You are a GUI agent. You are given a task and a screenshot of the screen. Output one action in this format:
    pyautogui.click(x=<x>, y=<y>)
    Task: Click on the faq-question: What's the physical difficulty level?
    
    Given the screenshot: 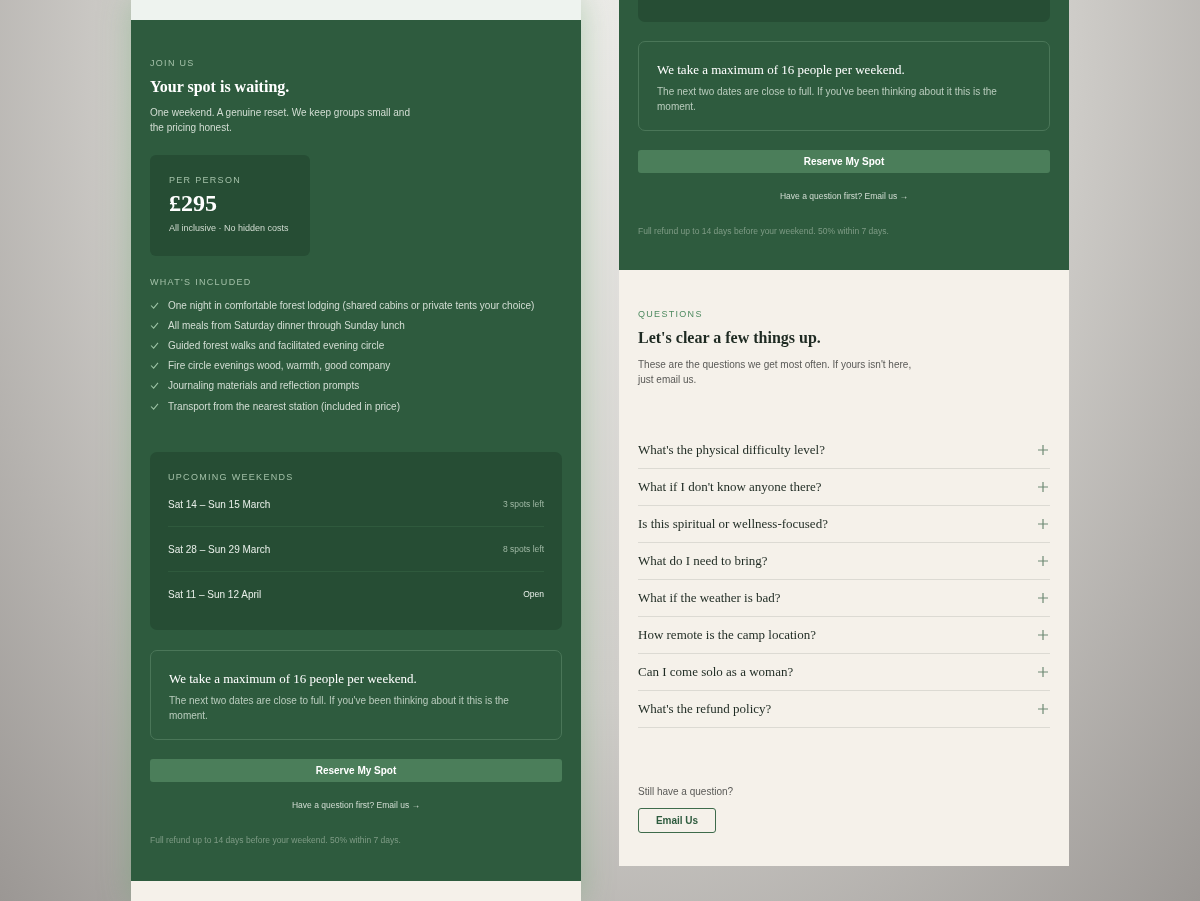 What is the action you would take?
    pyautogui.click(x=731, y=450)
    